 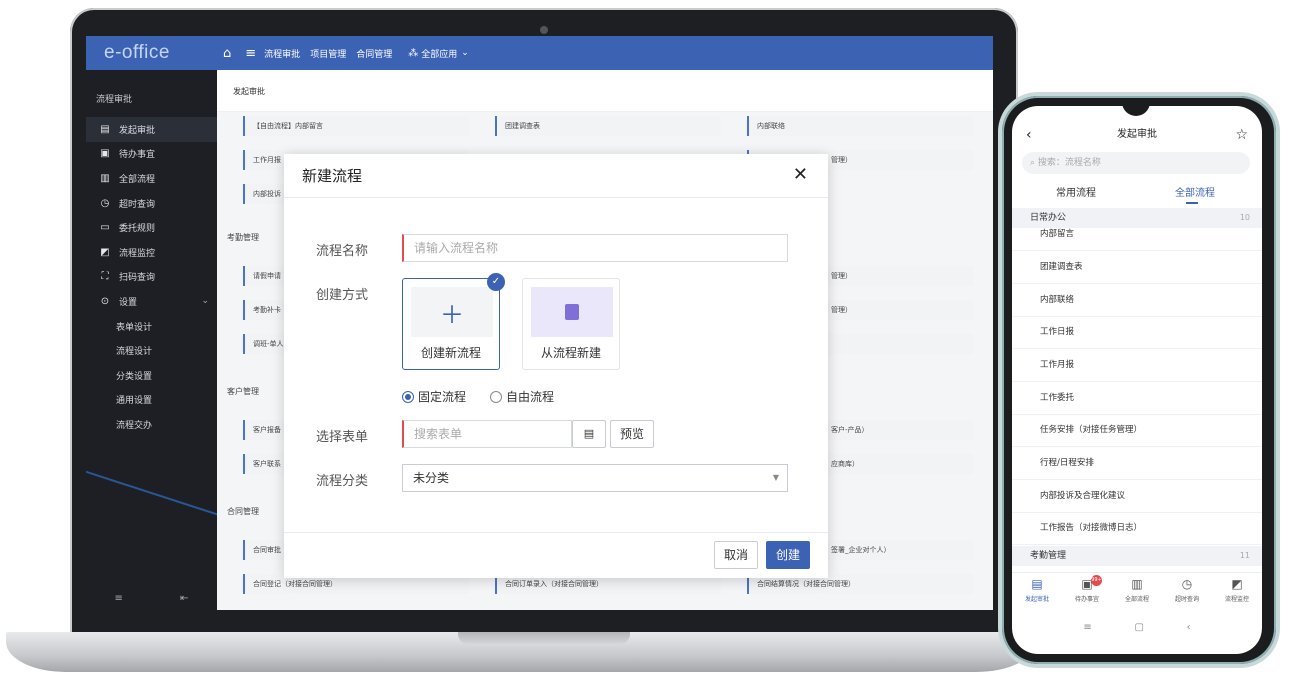 I want to click on list-item: 工作委托, so click(x=1137, y=398).